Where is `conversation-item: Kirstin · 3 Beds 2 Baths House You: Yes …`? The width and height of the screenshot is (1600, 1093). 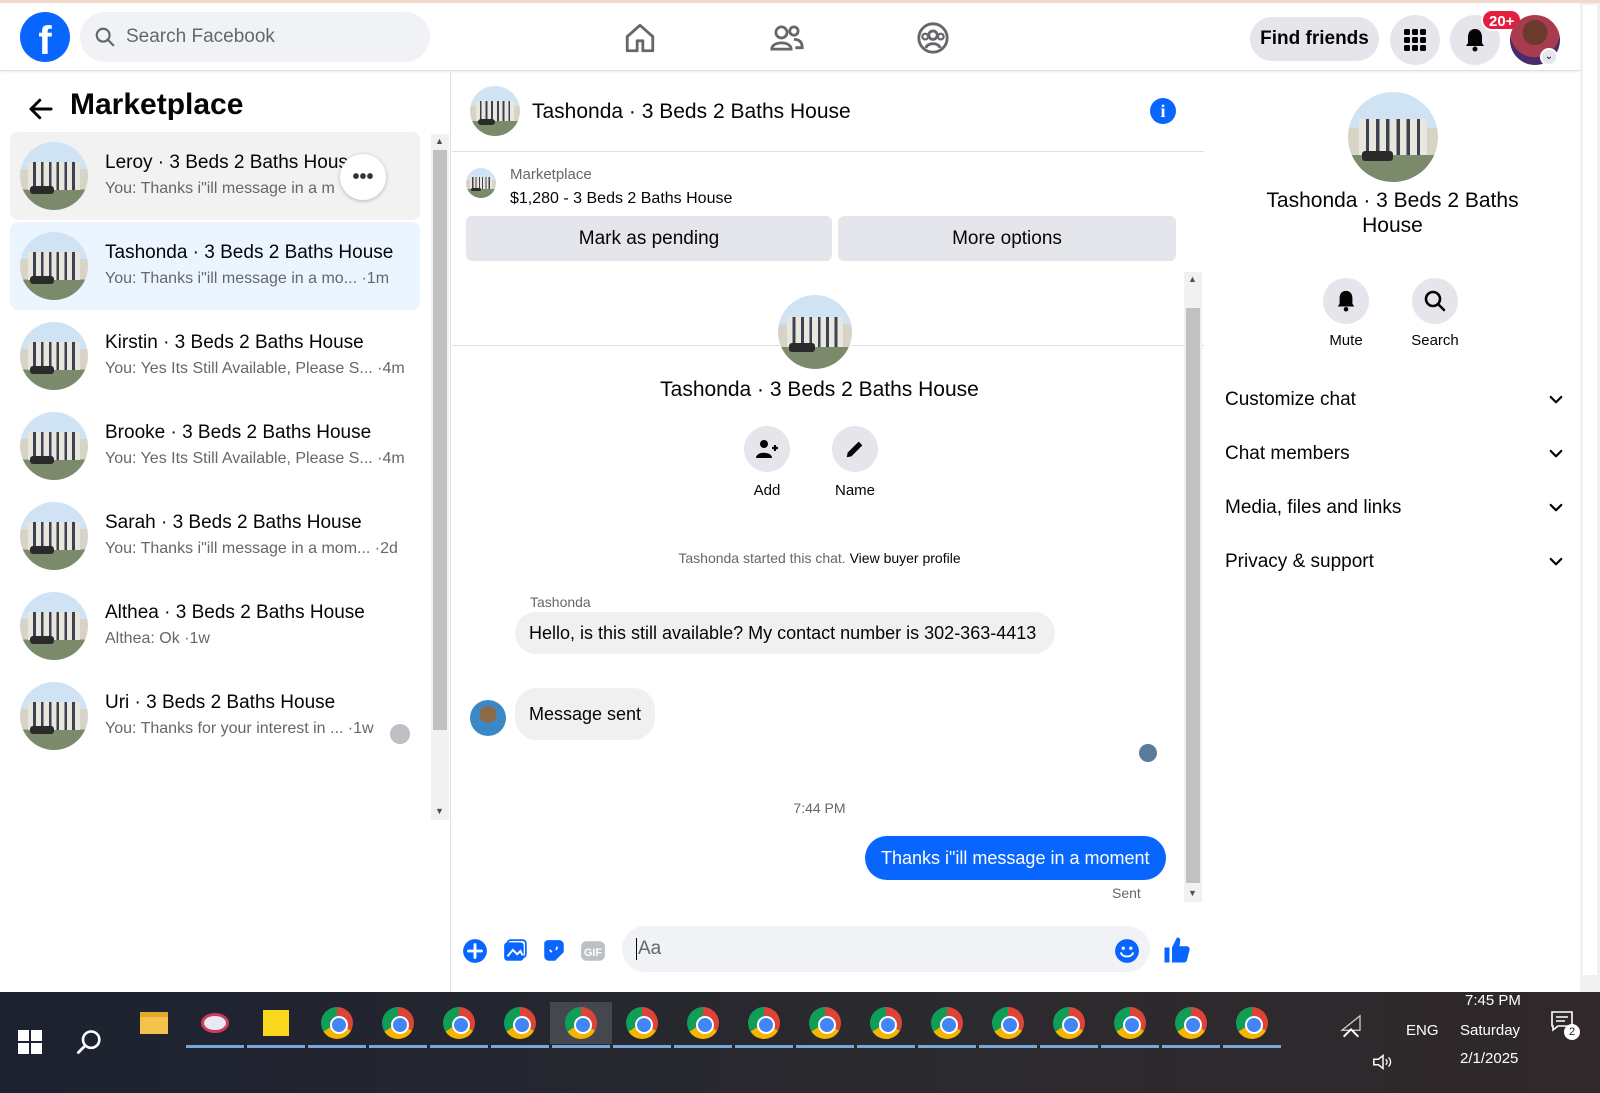 conversation-item: Kirstin · 3 Beds 2 Baths House You: Yes … is located at coordinates (215, 356).